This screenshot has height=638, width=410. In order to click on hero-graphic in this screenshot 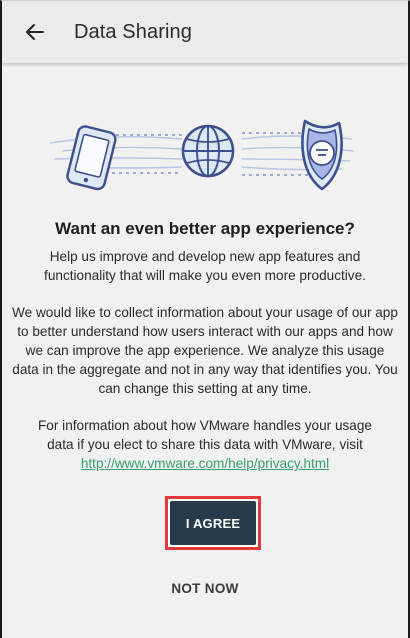, I will do `click(202, 155)`.